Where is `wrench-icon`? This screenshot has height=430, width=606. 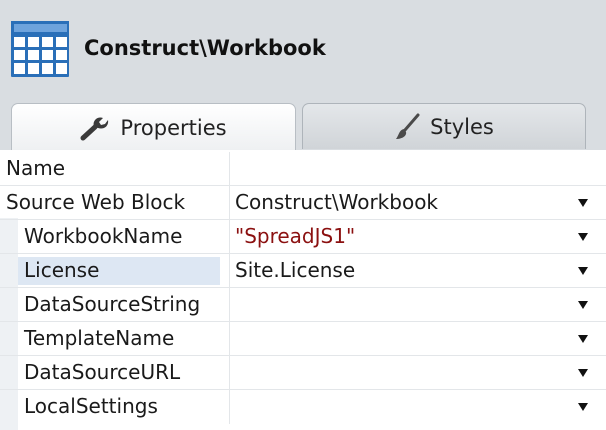 wrench-icon is located at coordinates (94, 128).